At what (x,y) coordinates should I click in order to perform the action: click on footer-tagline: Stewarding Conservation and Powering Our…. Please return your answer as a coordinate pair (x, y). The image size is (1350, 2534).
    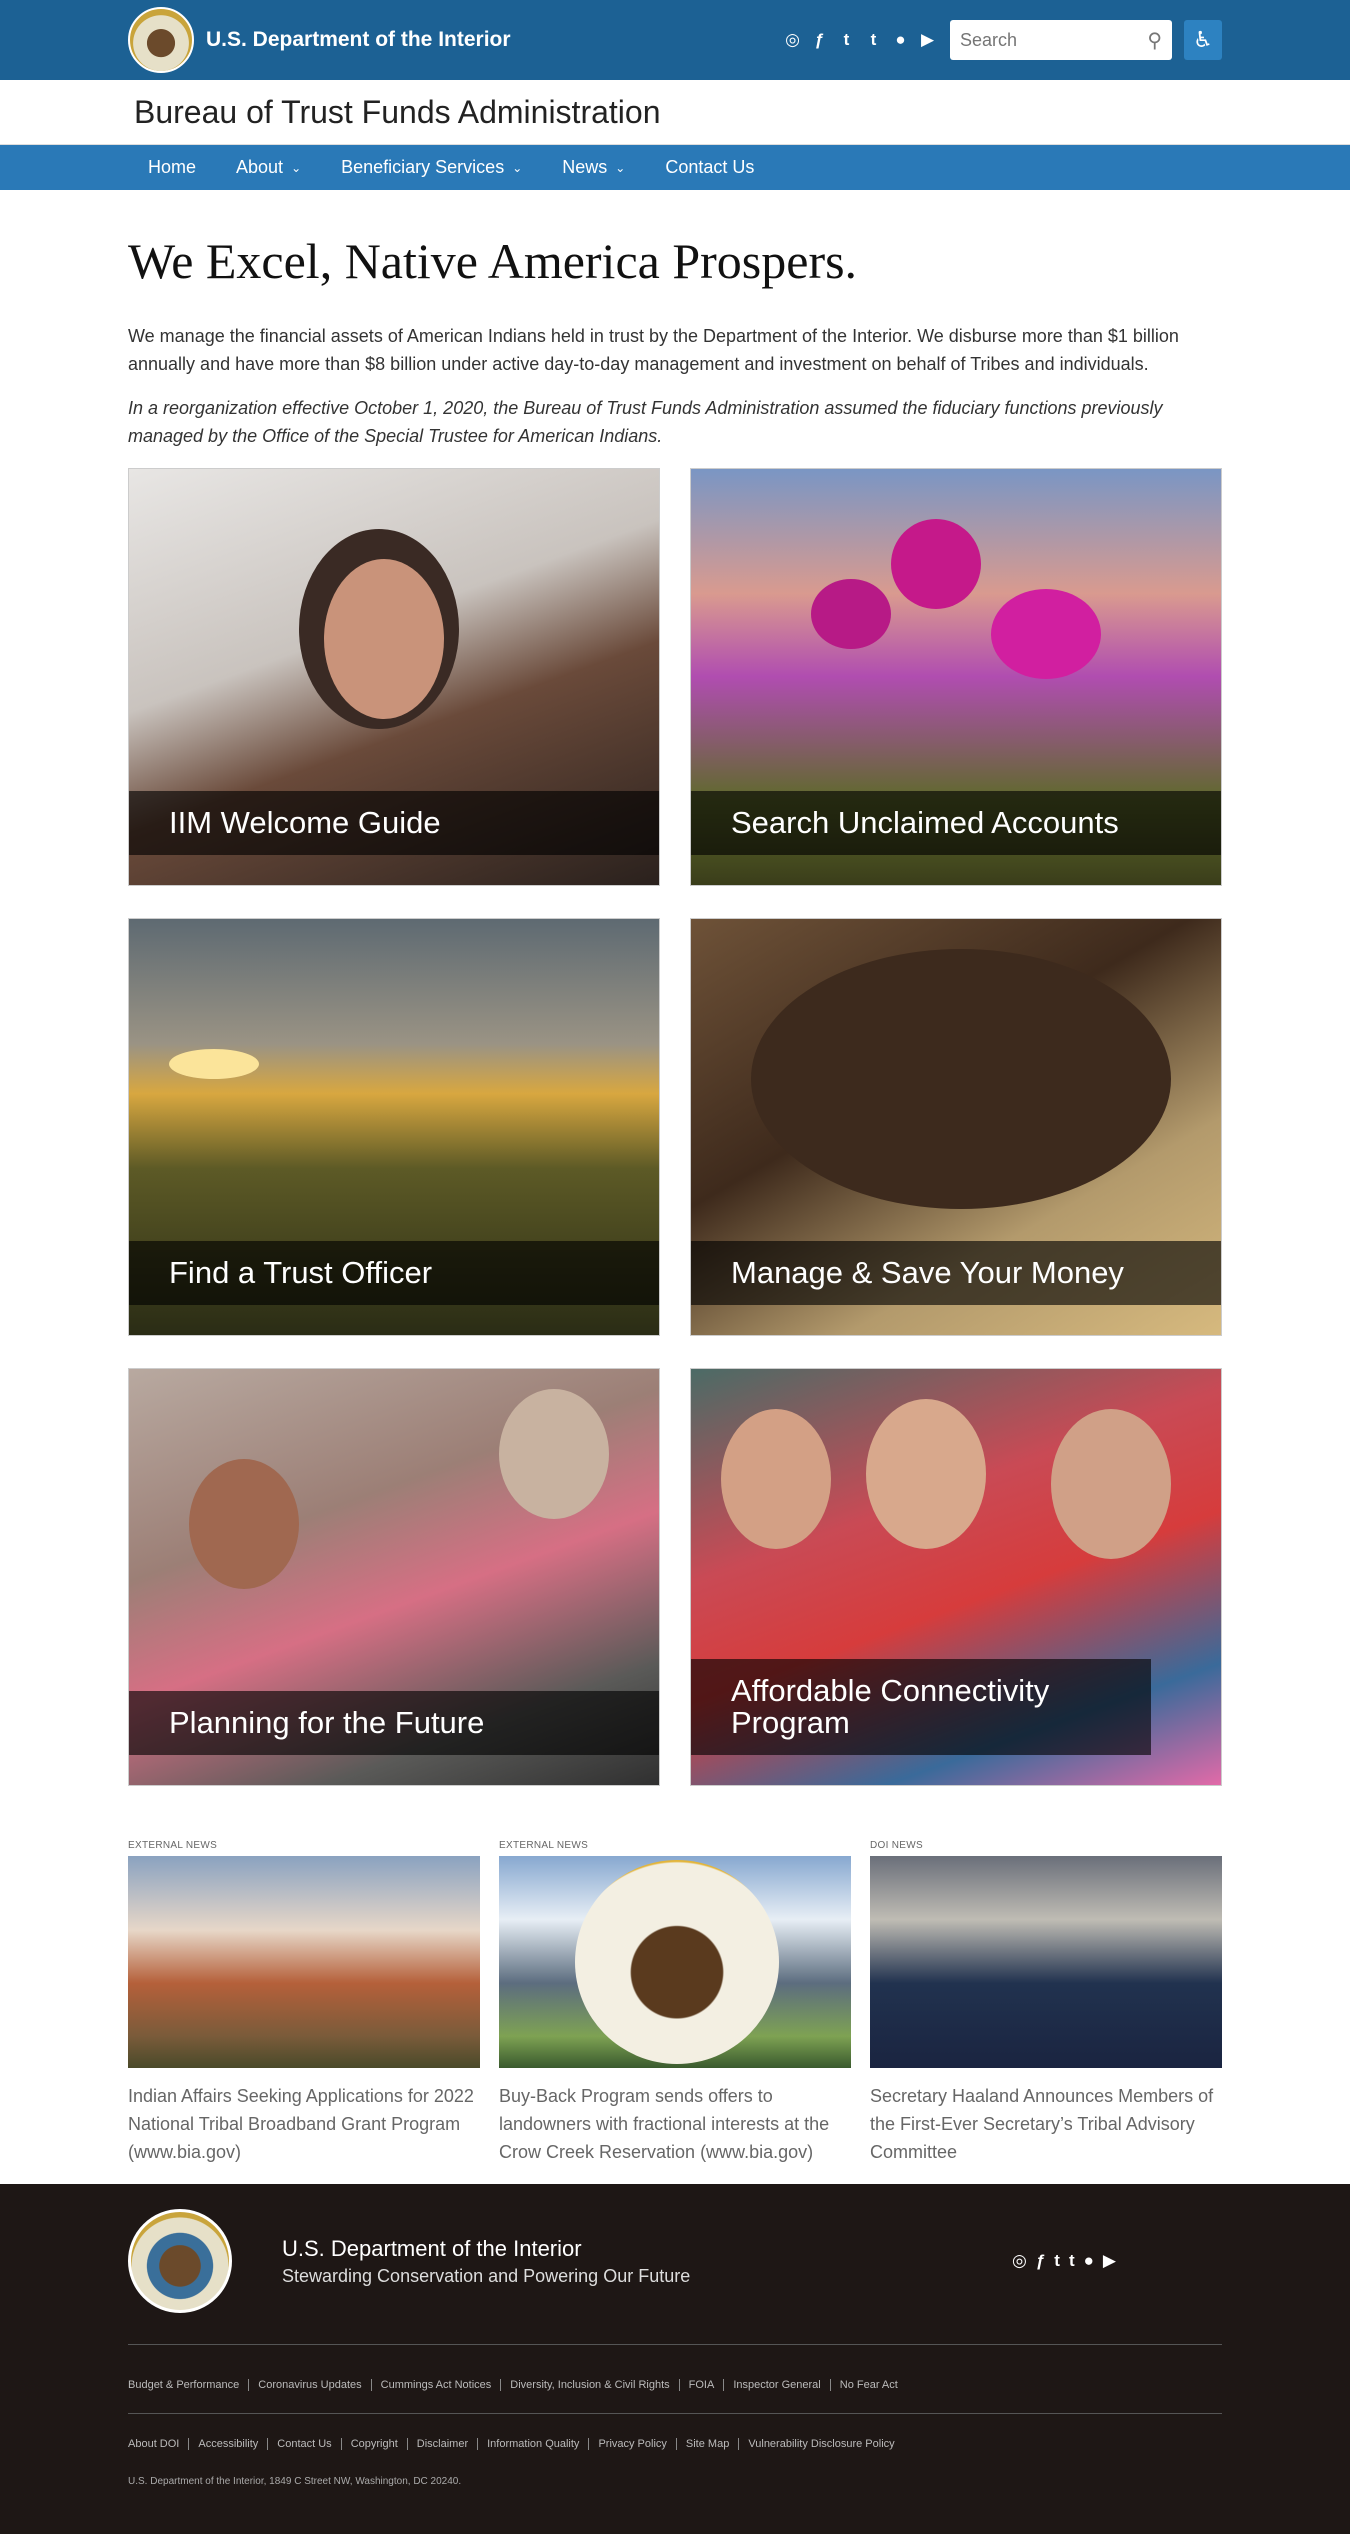
    Looking at the image, I should click on (486, 2275).